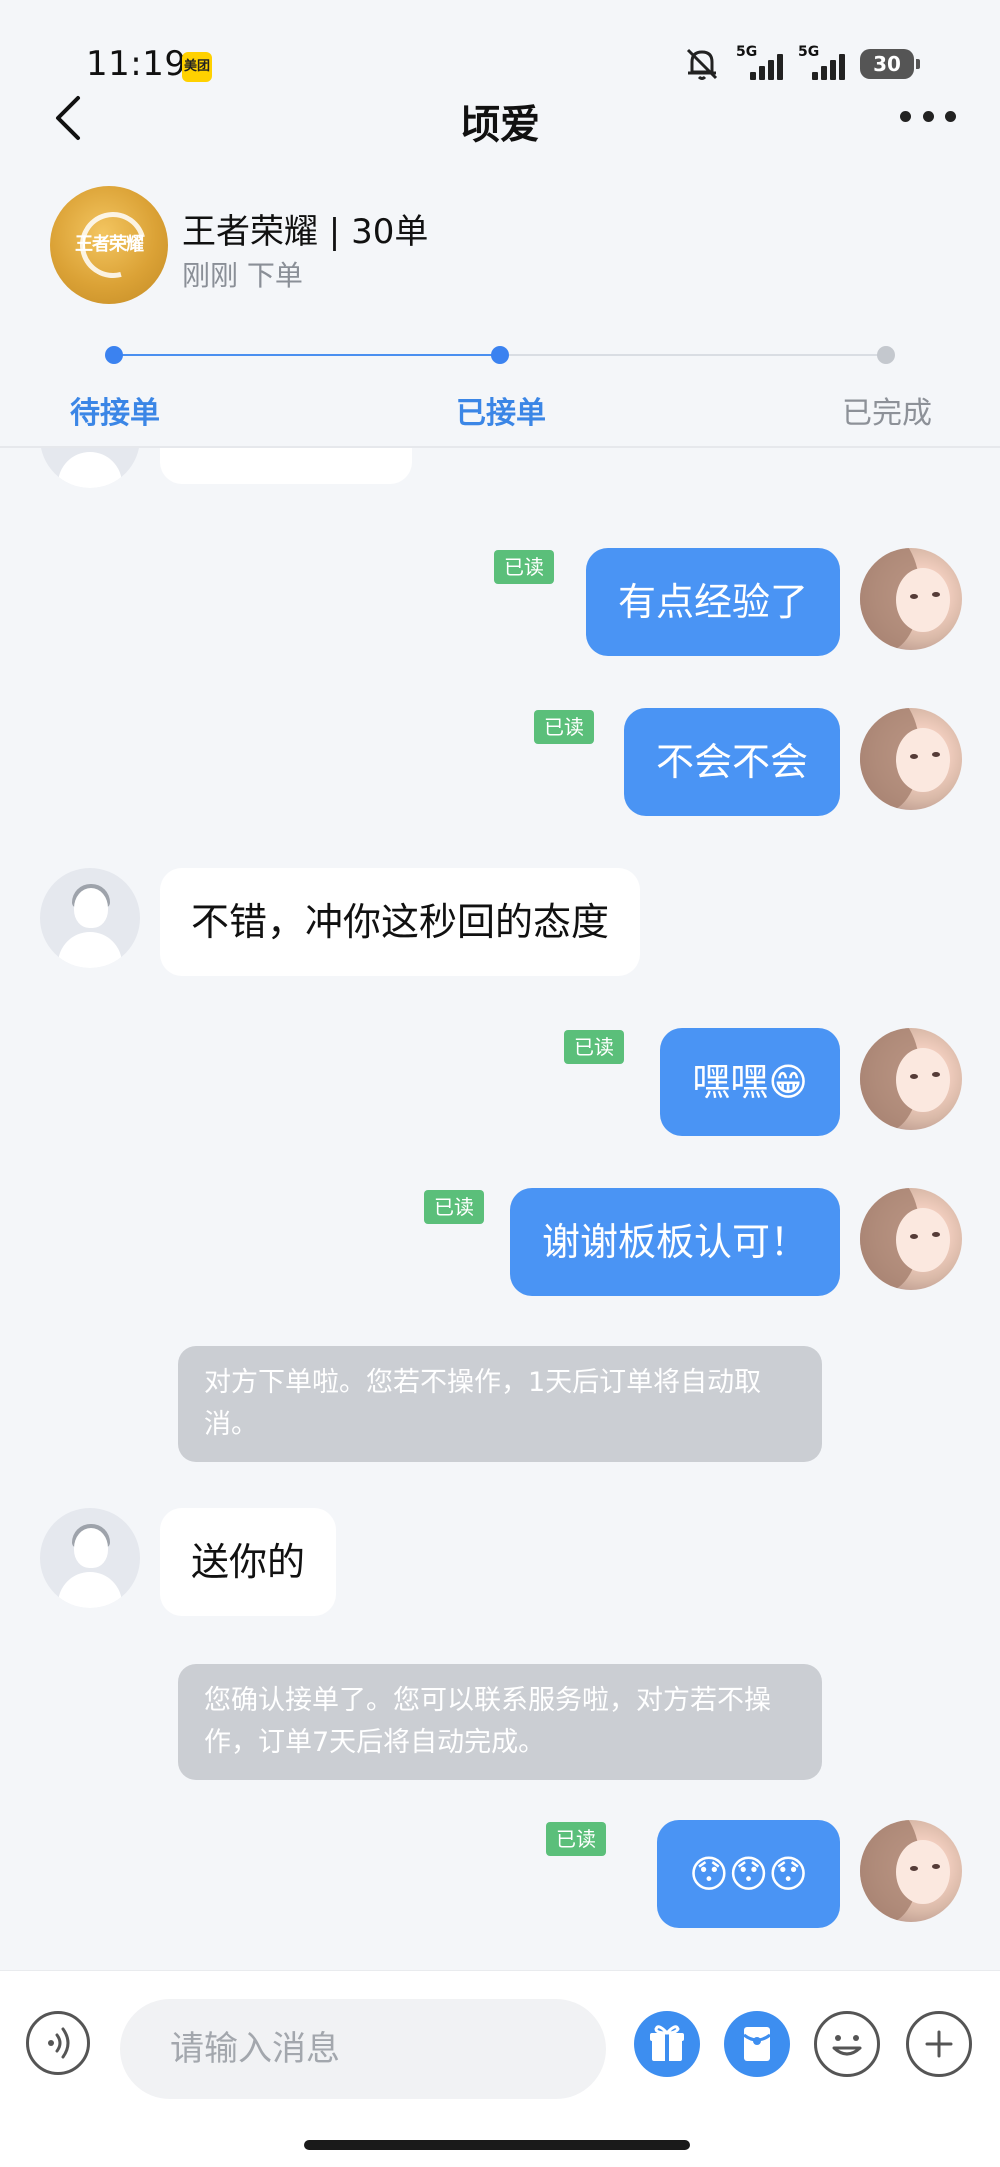  I want to click on red-packet-icon, so click(757, 2044).